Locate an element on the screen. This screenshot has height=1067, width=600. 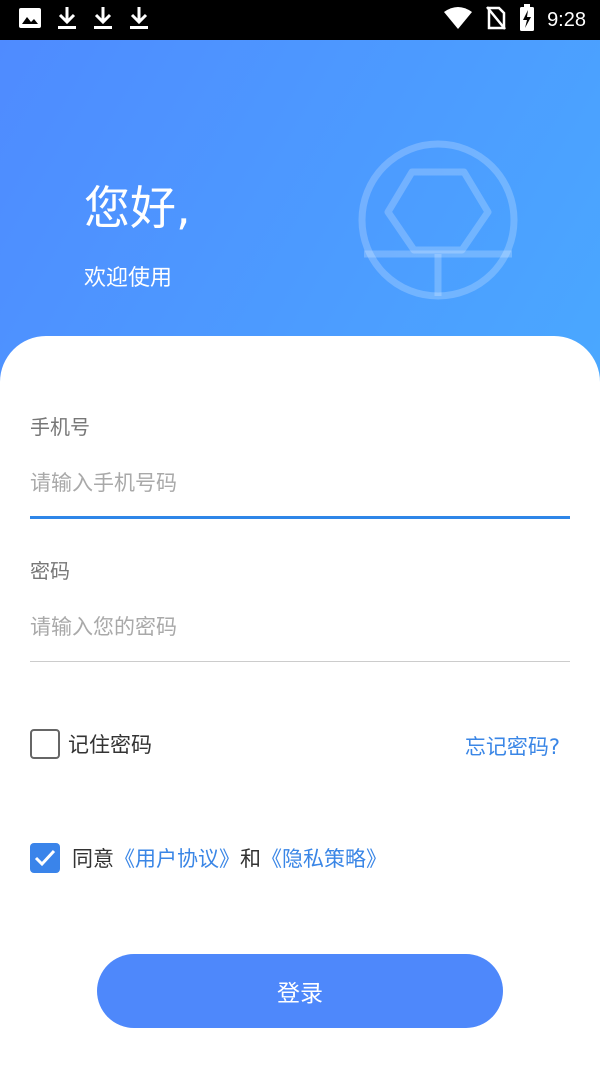
agree-checkbox is located at coordinates (45, 858).